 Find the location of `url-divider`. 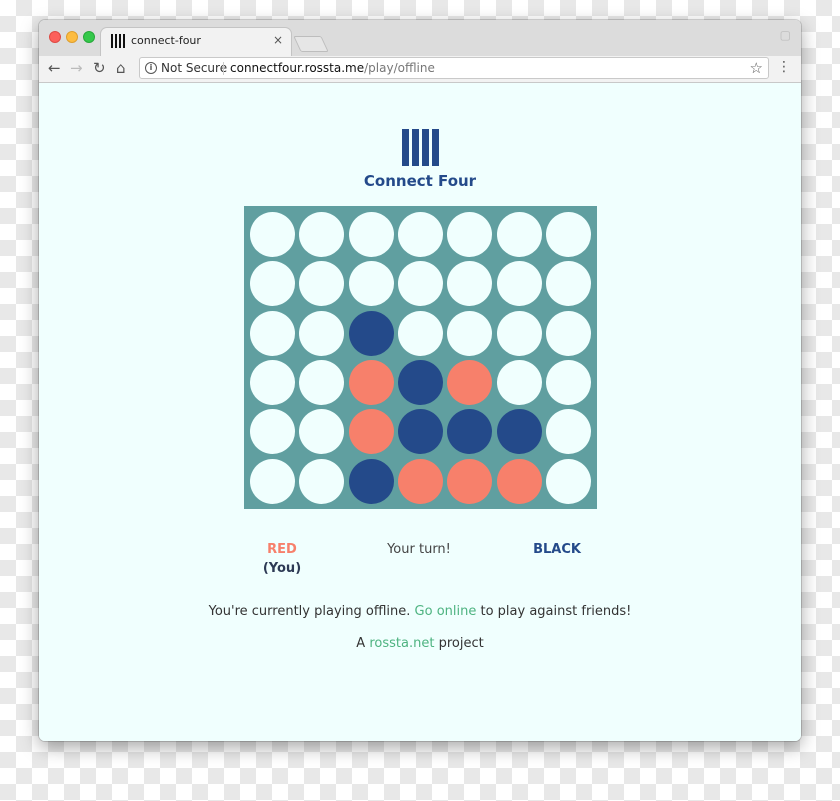

url-divider is located at coordinates (223, 68).